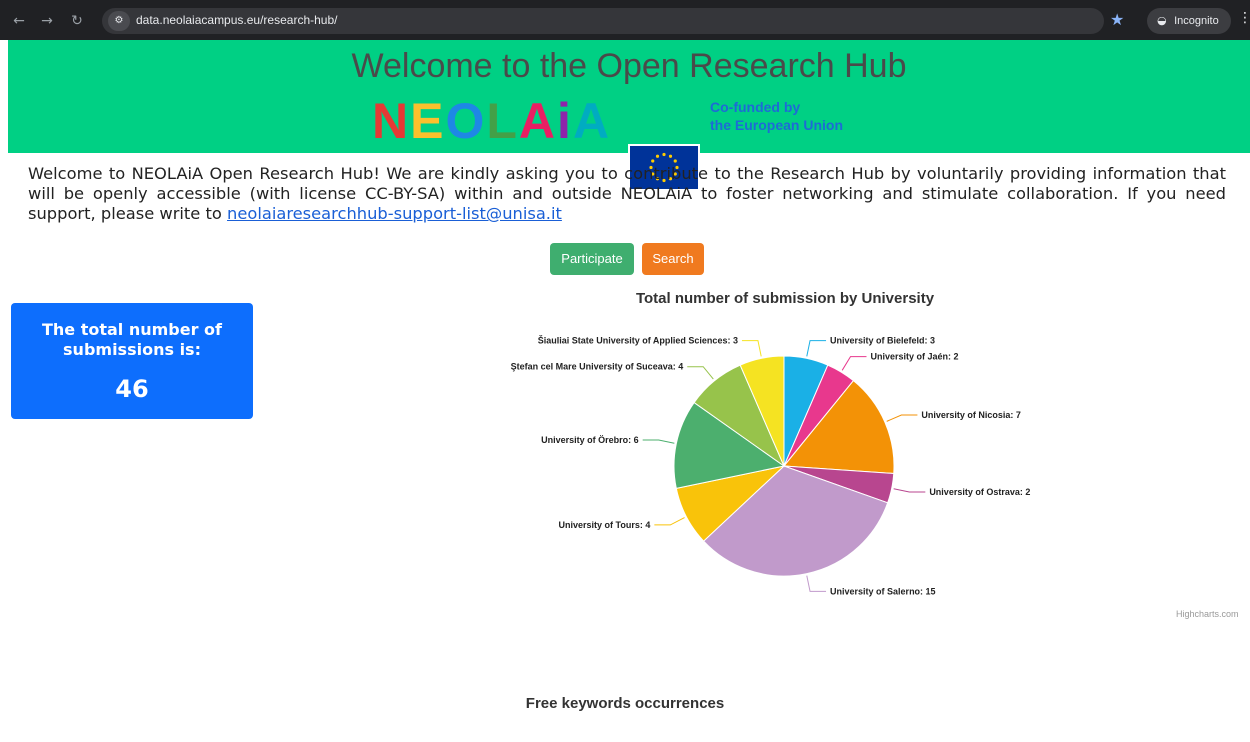 The image size is (1250, 742). I want to click on participate-button: Participate, so click(592, 259).